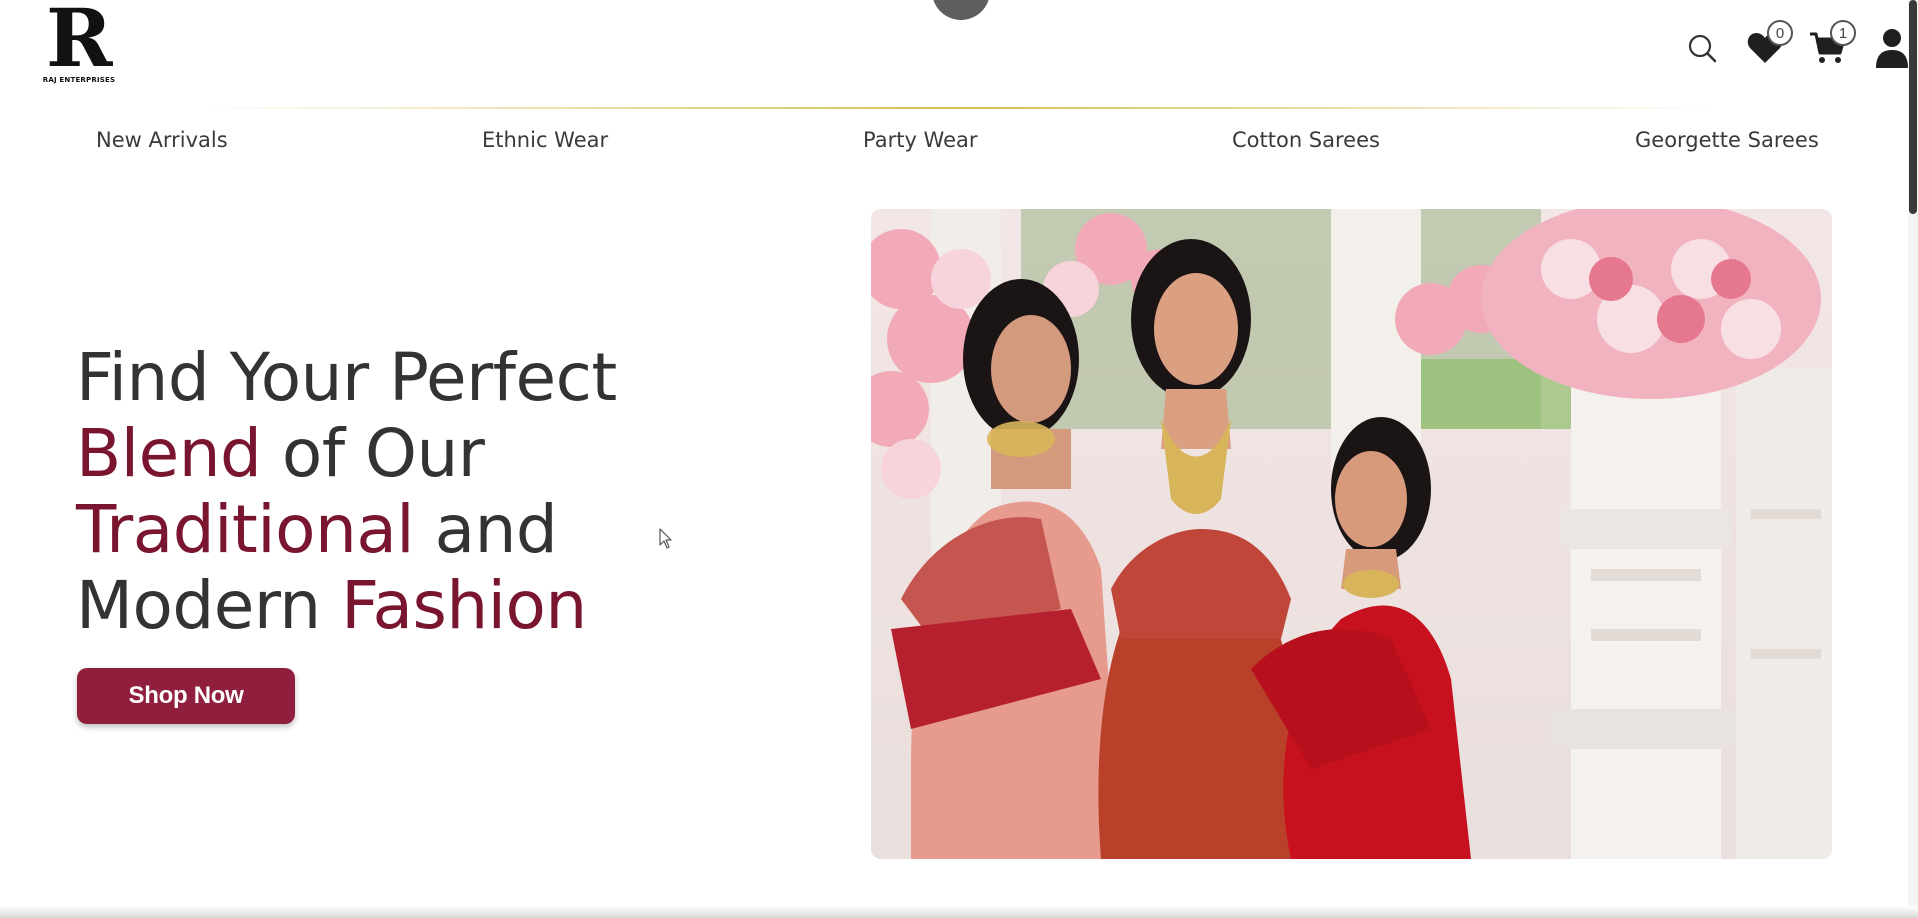 The width and height of the screenshot is (1918, 918). What do you see at coordinates (961, 10) in the screenshot?
I see `floating-dot` at bounding box center [961, 10].